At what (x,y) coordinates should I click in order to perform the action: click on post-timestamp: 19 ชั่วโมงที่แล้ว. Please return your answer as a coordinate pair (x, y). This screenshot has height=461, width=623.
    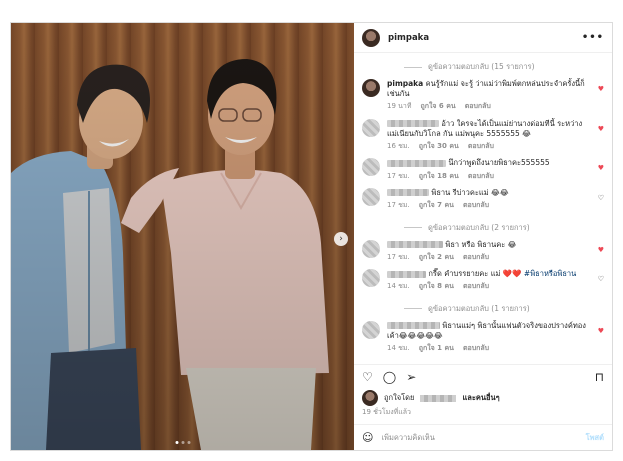
    Looking at the image, I should click on (386, 412).